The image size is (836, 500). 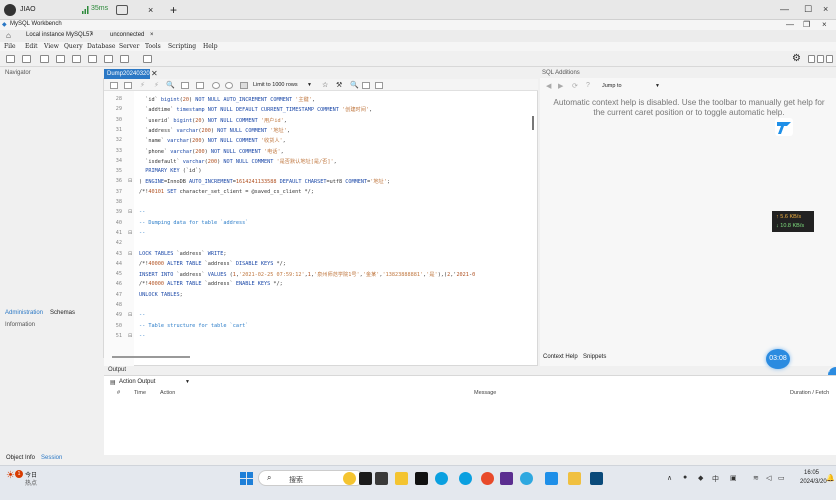 I want to click on assistant-icon, so click(x=551, y=478).